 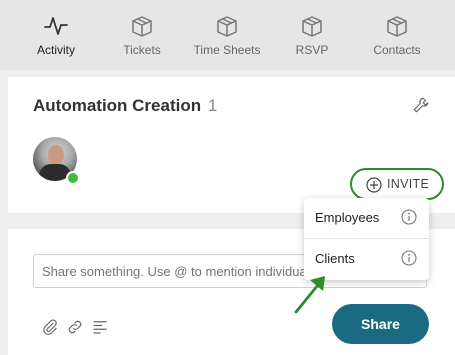 What do you see at coordinates (212, 105) in the screenshot?
I see `member-count: 1` at bounding box center [212, 105].